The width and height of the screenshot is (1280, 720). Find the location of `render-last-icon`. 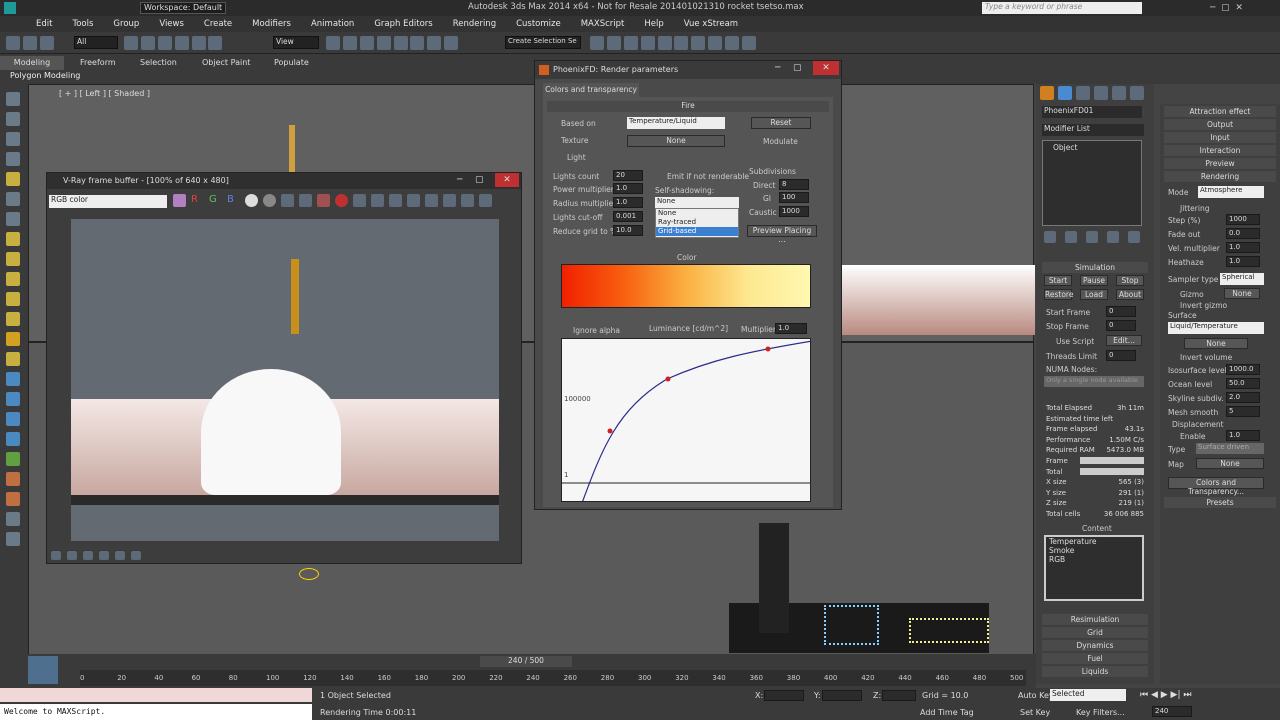

render-last-icon is located at coordinates (395, 200).